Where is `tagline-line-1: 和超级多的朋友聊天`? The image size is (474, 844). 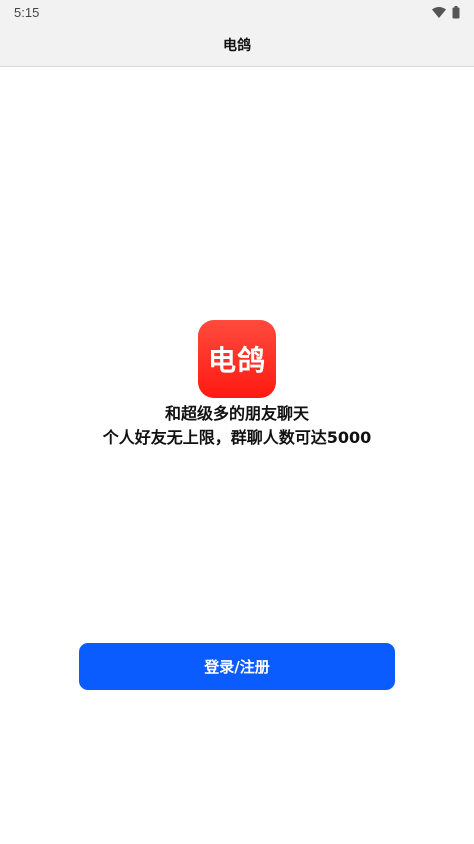 tagline-line-1: 和超级多的朋友聊天 is located at coordinates (236, 413).